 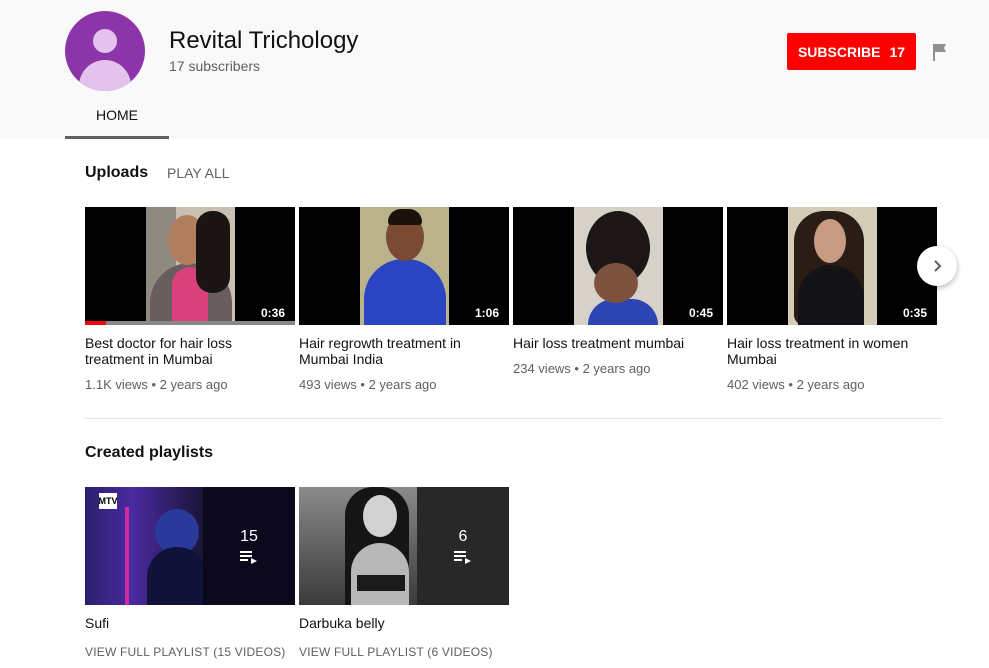 What do you see at coordinates (156, 384) in the screenshot?
I see `video-meta: 1.1K views • 2 years ago` at bounding box center [156, 384].